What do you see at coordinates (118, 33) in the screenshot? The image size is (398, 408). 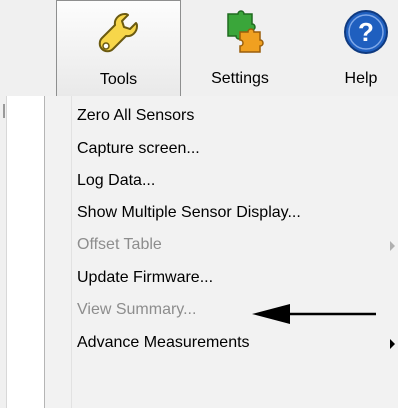 I see `wrench-icon` at bounding box center [118, 33].